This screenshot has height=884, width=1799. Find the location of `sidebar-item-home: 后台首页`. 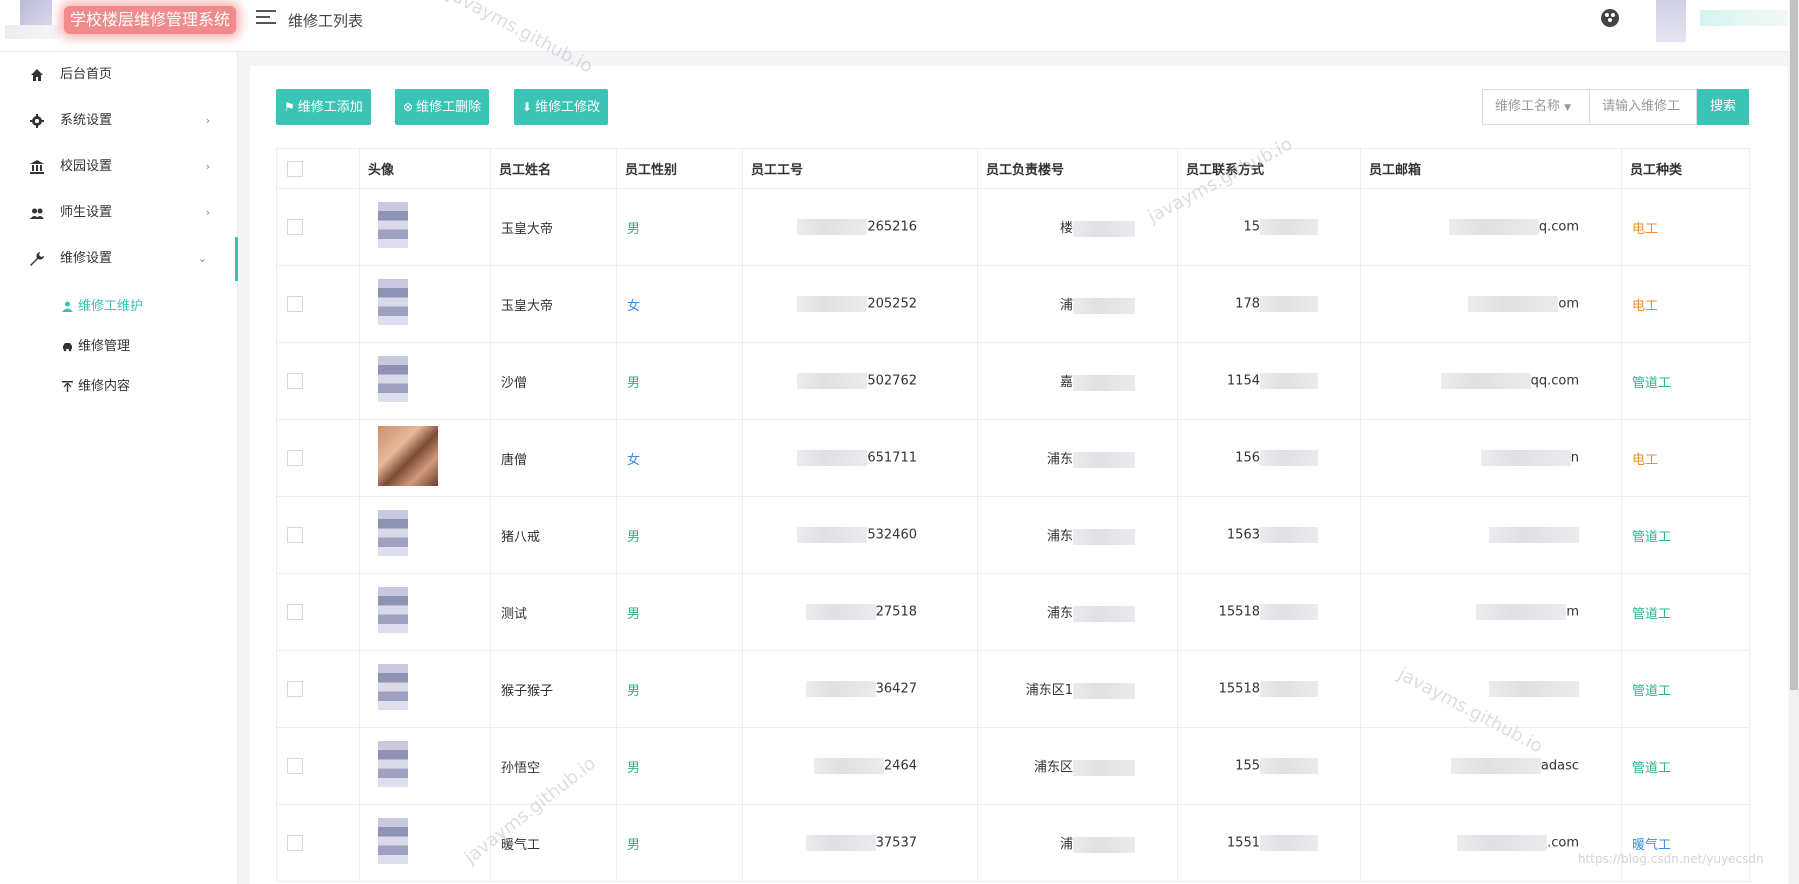

sidebar-item-home: 后台首页 is located at coordinates (119, 75).